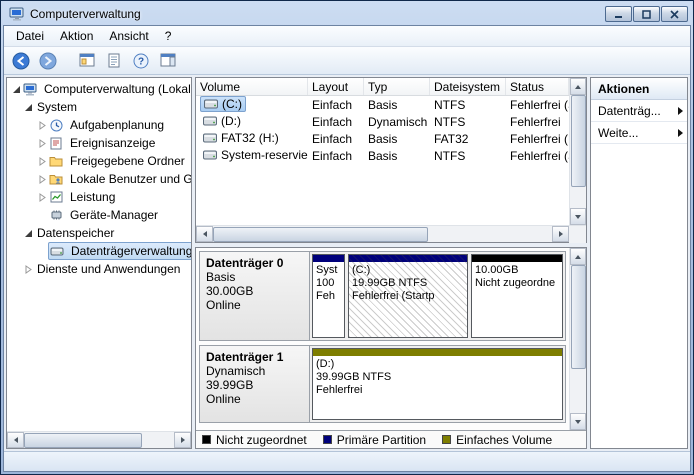  Describe the element at coordinates (109, 269) in the screenshot. I see `tree-item-label: Dienste und Anwendungen` at that location.